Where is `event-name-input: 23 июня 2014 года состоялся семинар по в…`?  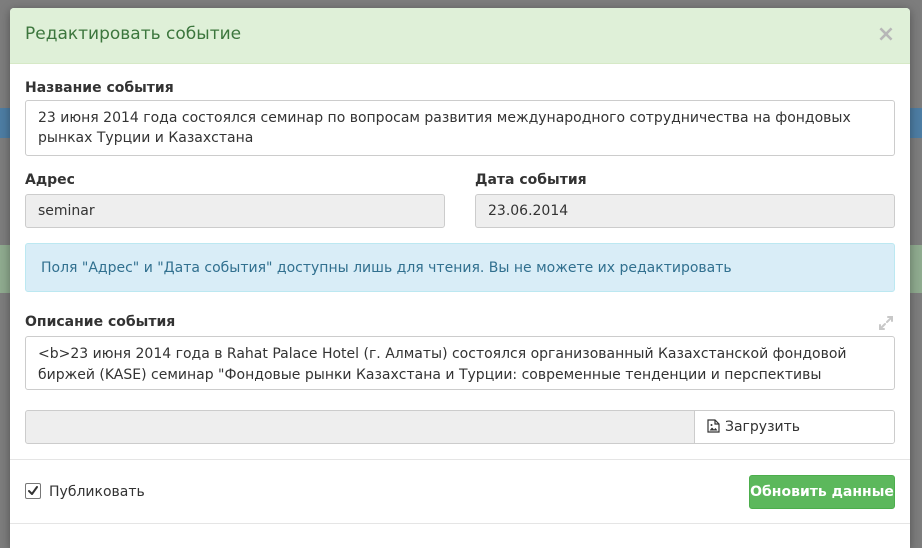 event-name-input: 23 июня 2014 года состоялся семинар по в… is located at coordinates (460, 128).